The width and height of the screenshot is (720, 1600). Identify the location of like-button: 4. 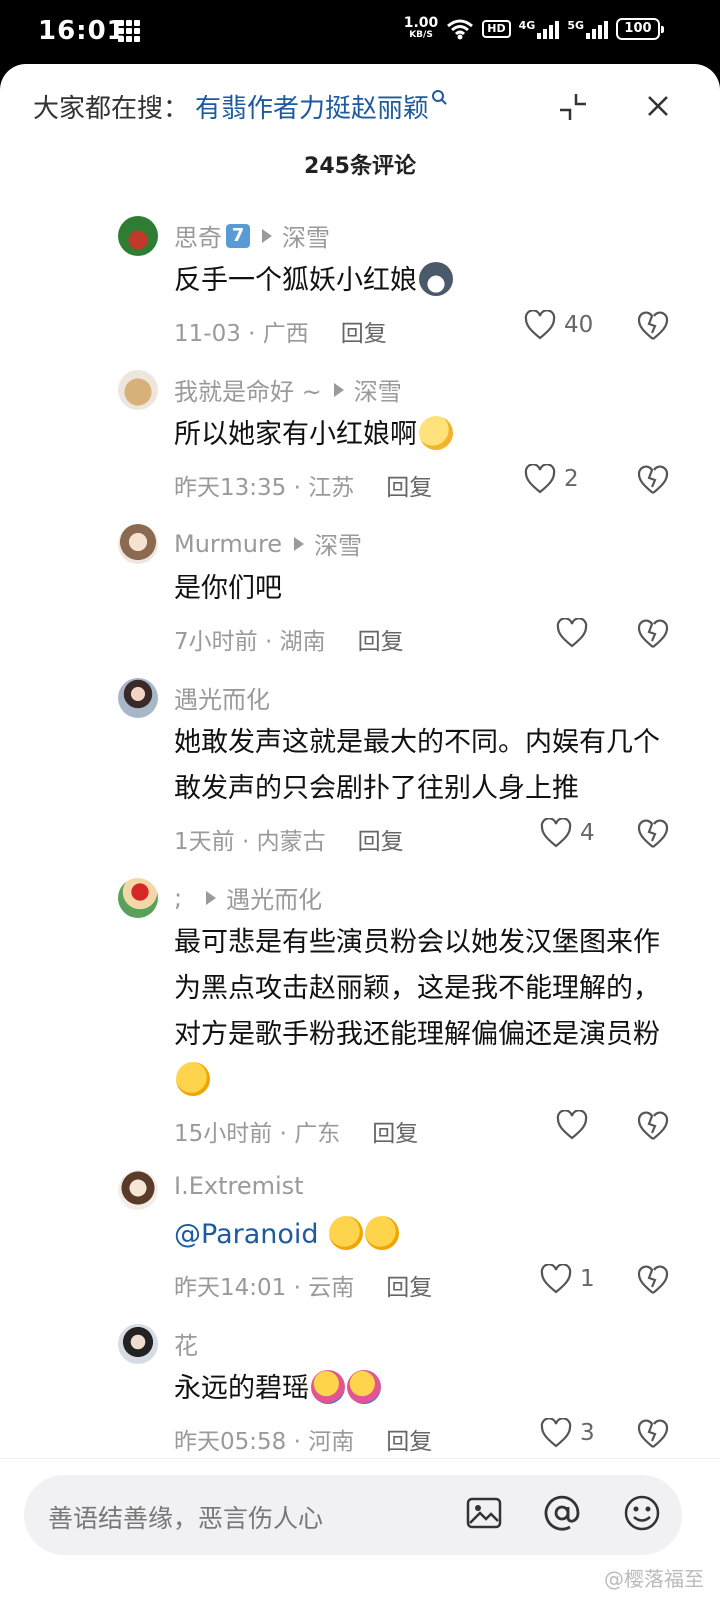
(567, 833).